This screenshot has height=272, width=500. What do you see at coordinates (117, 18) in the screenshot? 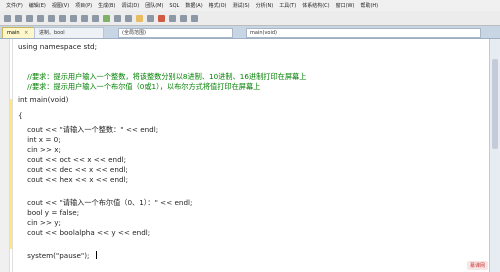
I see `config-icon` at bounding box center [117, 18].